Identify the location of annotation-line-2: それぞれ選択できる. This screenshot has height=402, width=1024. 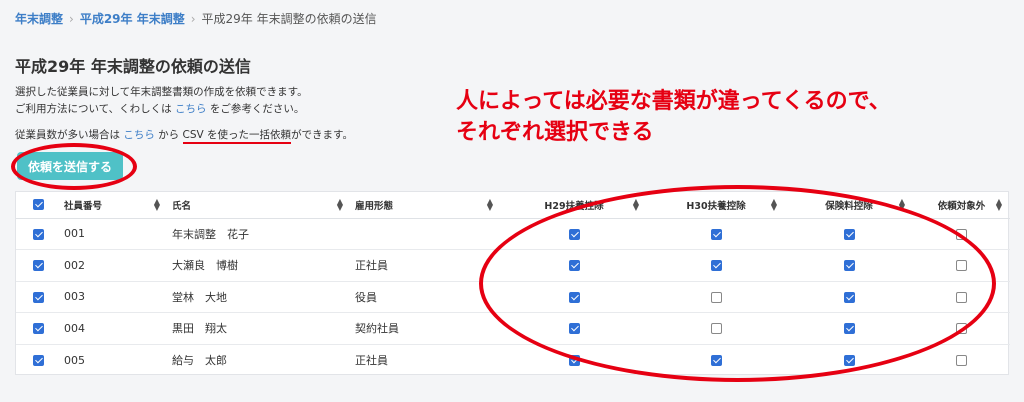
(555, 132).